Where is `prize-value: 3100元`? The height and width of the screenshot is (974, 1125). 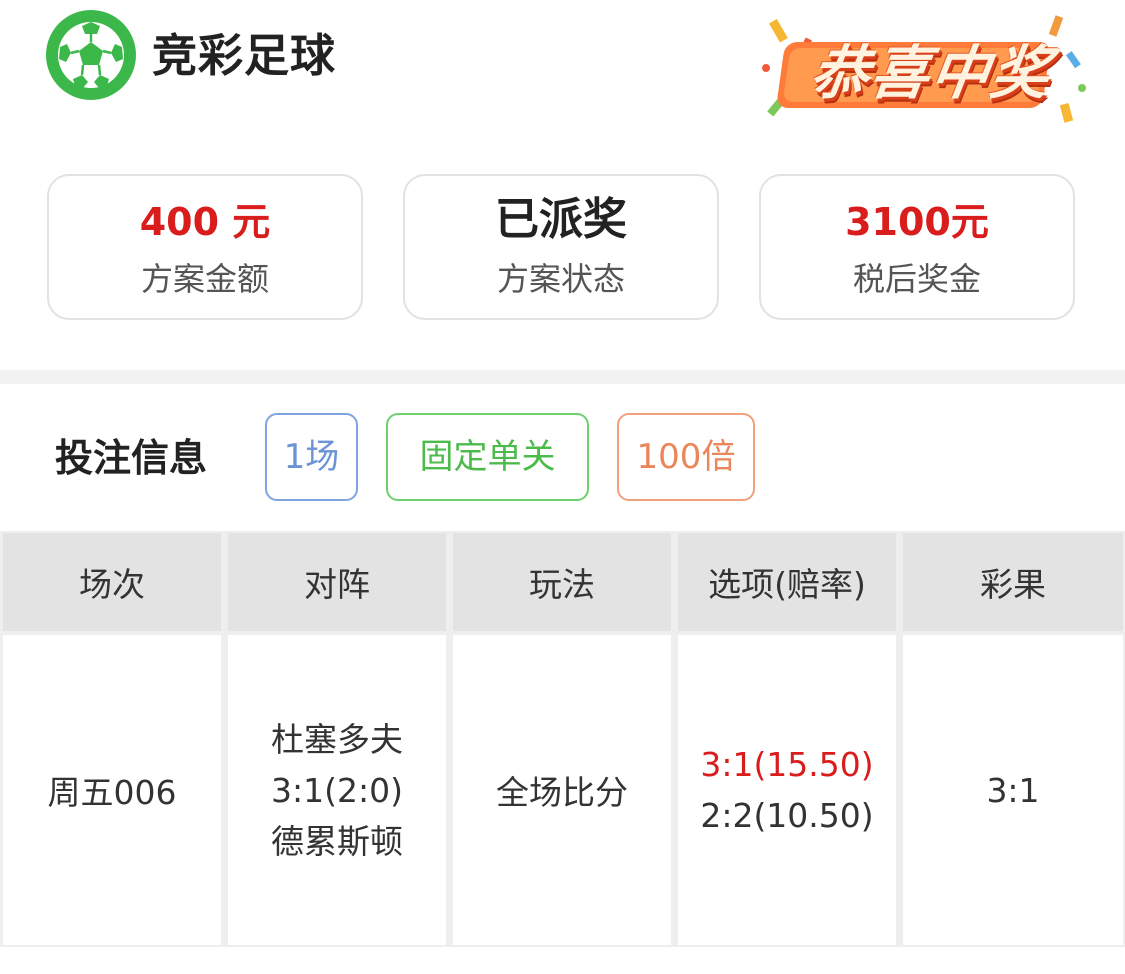 prize-value: 3100元 is located at coordinates (917, 222).